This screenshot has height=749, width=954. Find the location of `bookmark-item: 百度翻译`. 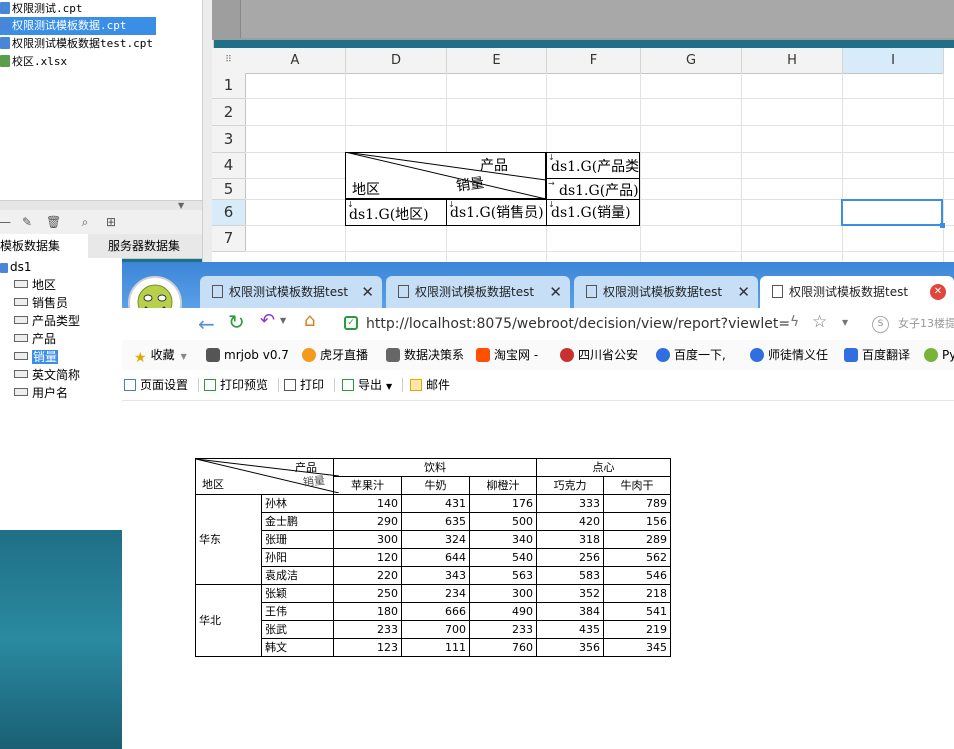

bookmark-item: 百度翻译 is located at coordinates (877, 355).